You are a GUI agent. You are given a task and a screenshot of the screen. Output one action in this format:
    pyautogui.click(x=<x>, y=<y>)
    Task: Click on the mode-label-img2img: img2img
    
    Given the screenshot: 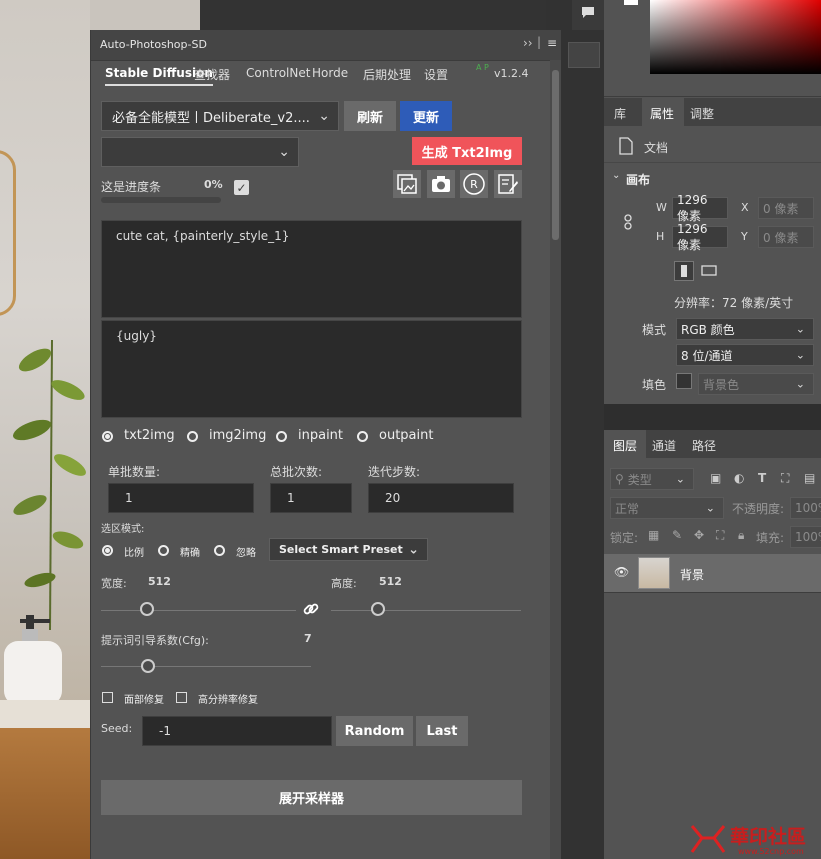 What is the action you would take?
    pyautogui.click(x=237, y=435)
    